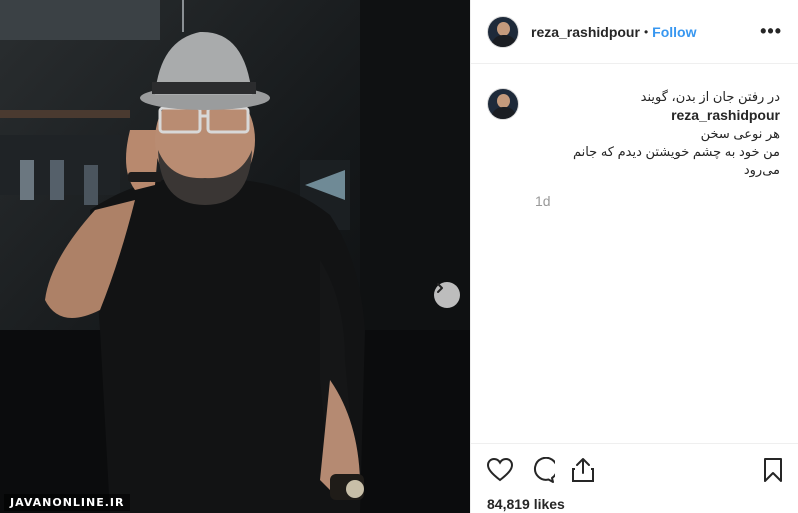  Describe the element at coordinates (674, 32) in the screenshot. I see `follow-button: Follow` at that location.